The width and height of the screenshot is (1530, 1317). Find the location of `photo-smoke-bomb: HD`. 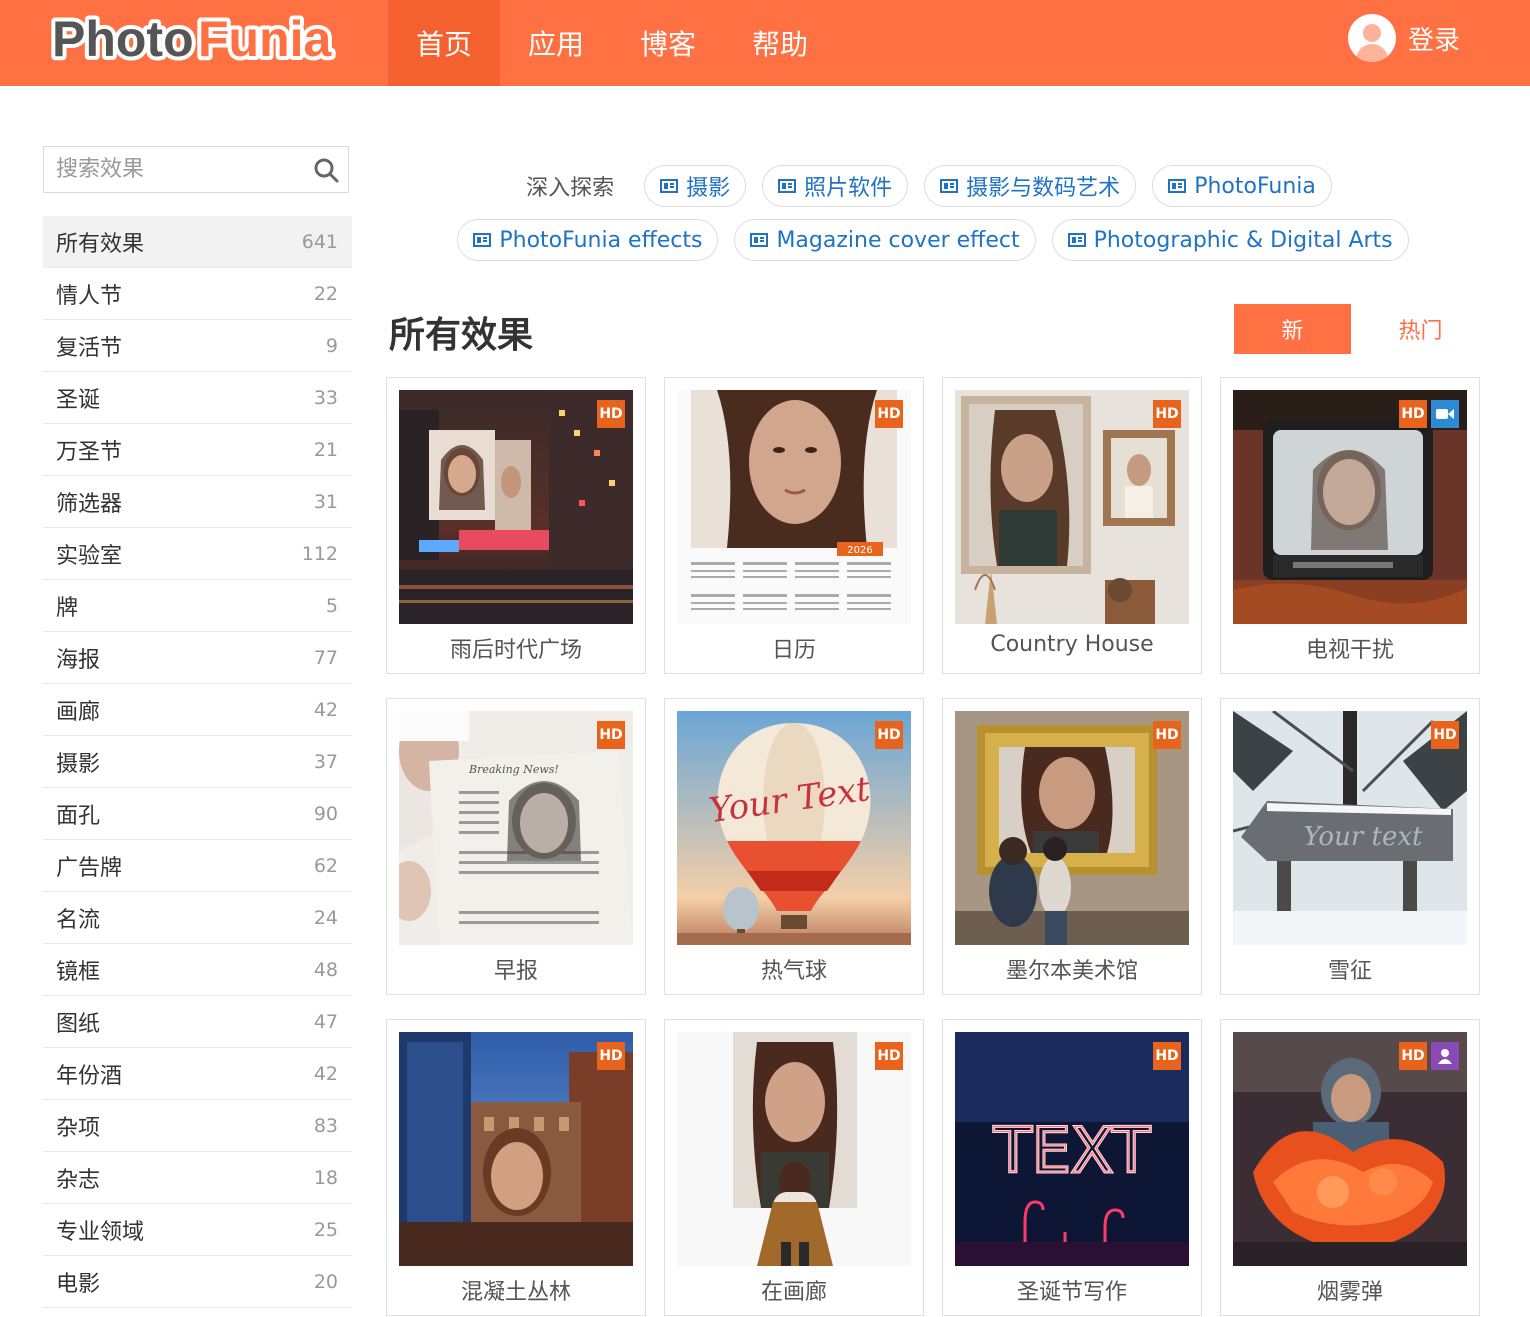

photo-smoke-bomb: HD is located at coordinates (1350, 1149).